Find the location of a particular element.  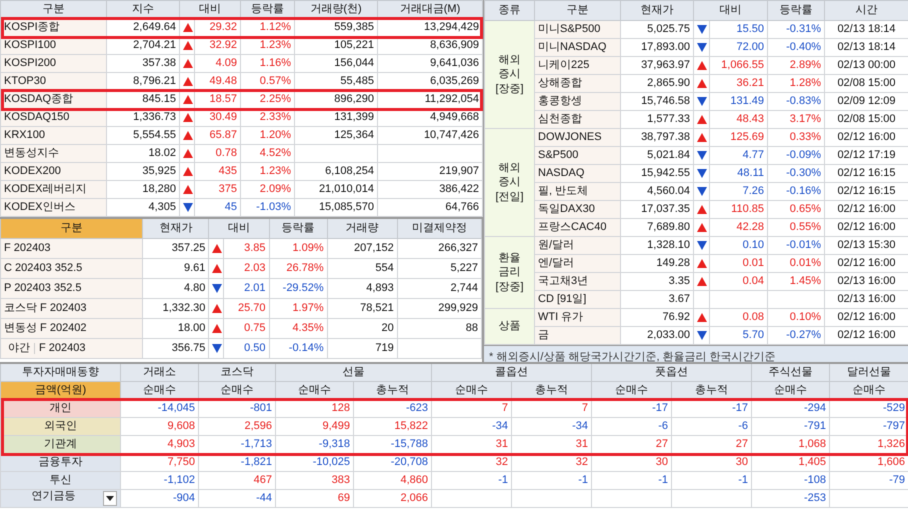

index-value: 5,554.55 is located at coordinates (143, 135).